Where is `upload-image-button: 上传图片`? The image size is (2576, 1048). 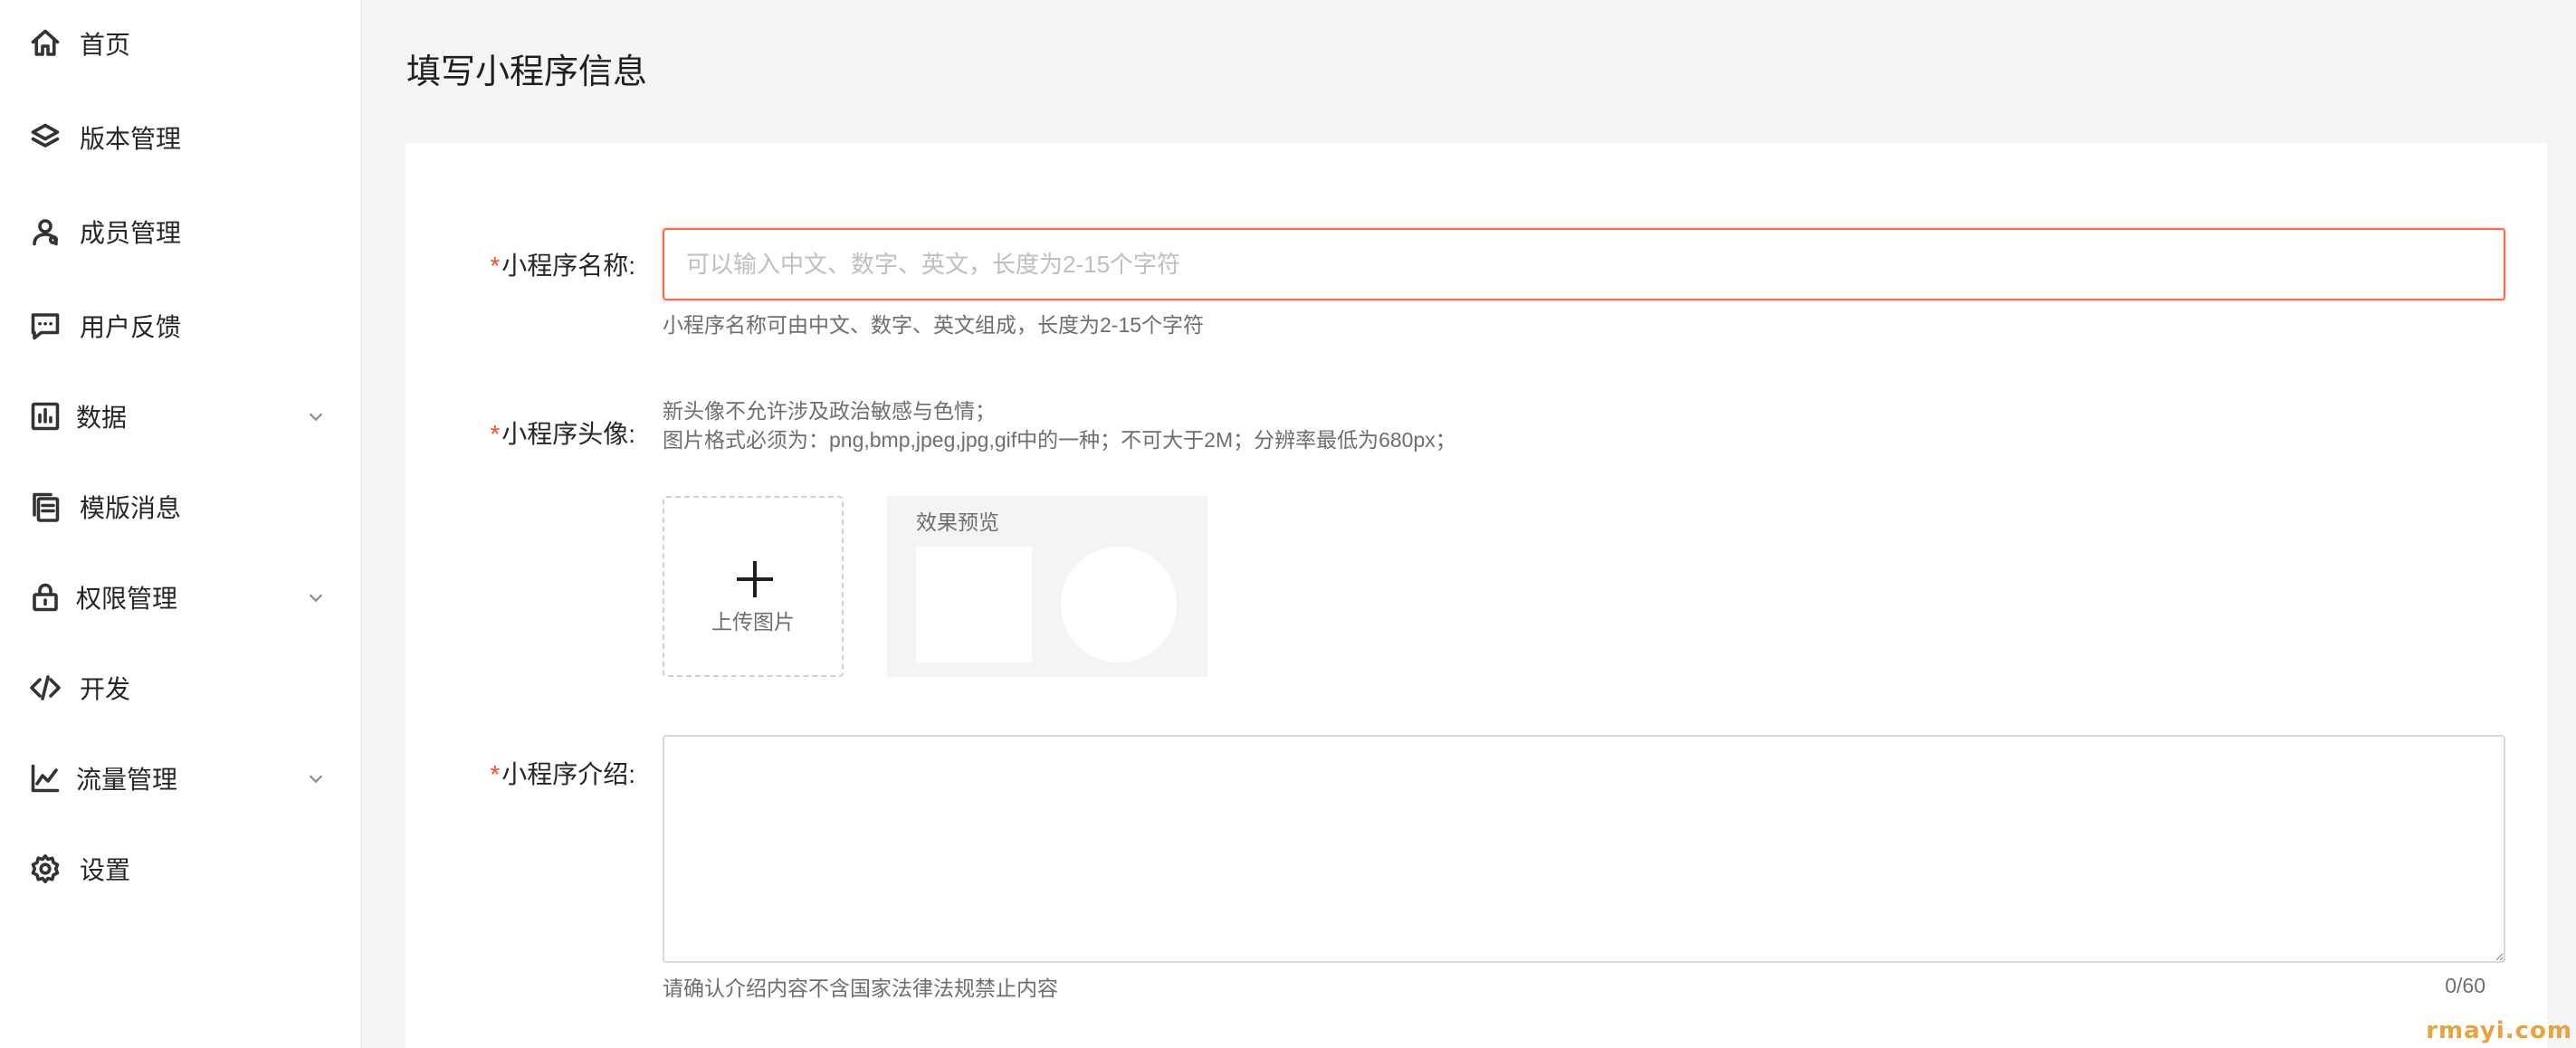 upload-image-button: 上传图片 is located at coordinates (753, 587).